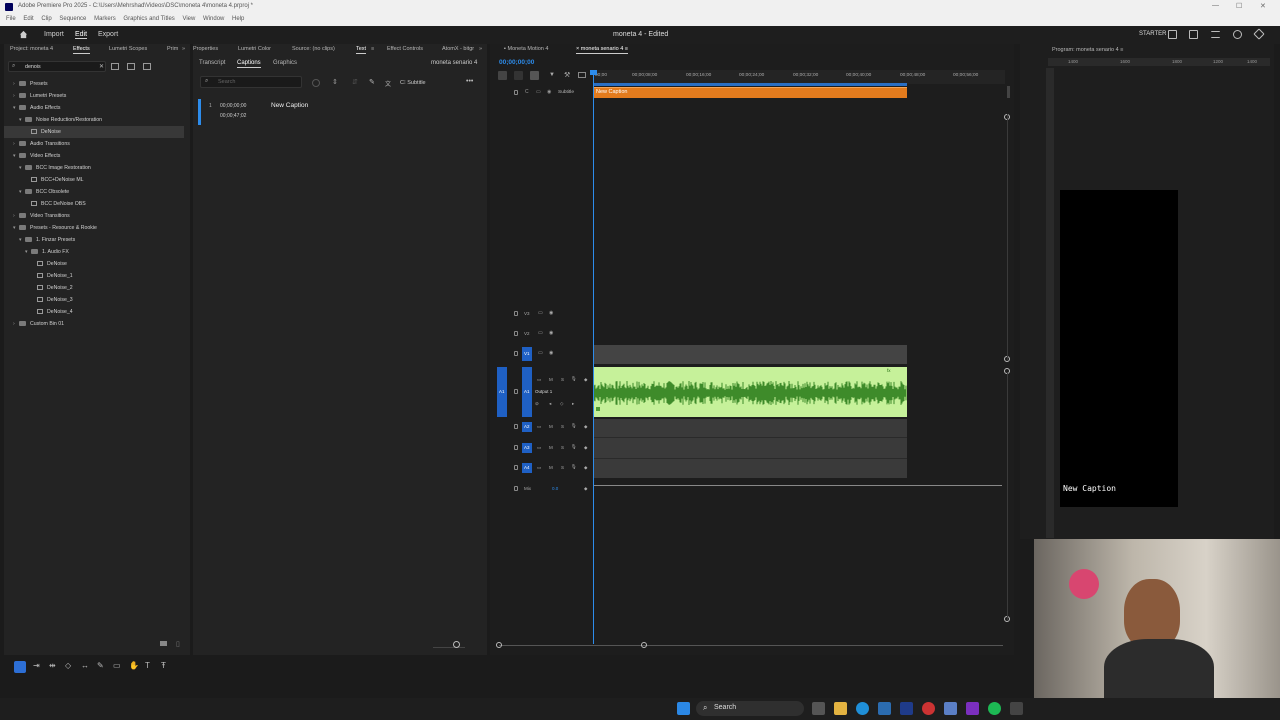 This screenshot has width=1280, height=720. What do you see at coordinates (94, 228) in the screenshot?
I see `effects-folder: ▾ Presets - Resource & Rookie` at bounding box center [94, 228].